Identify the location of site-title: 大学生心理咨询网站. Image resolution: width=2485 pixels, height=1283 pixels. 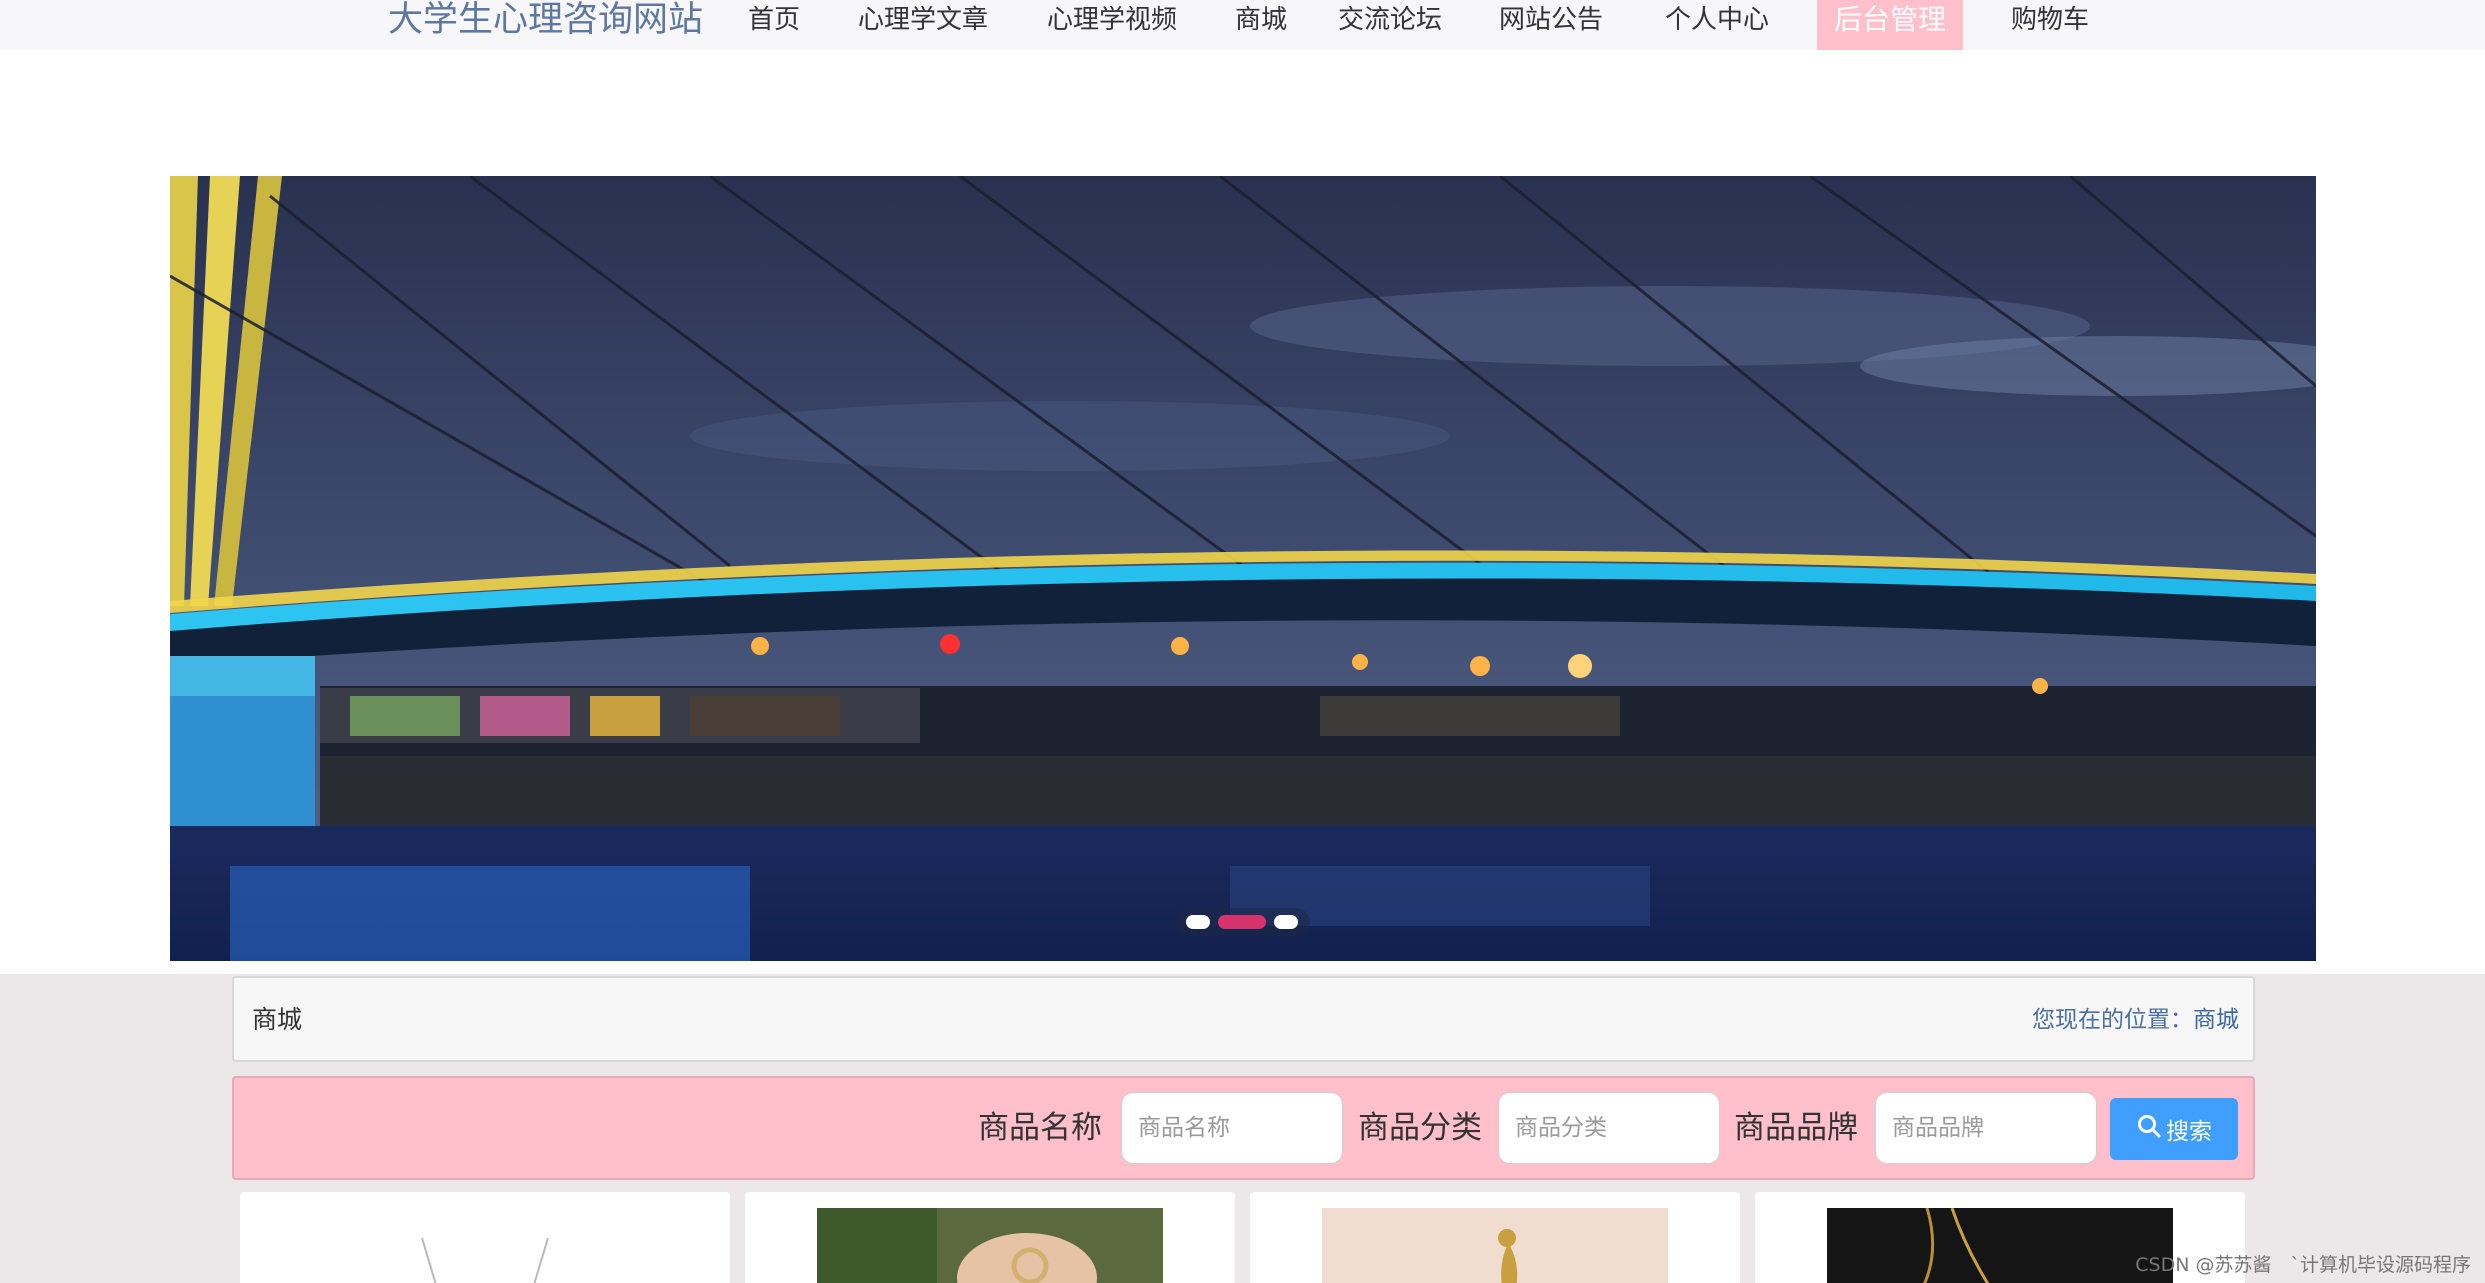
(545, 20).